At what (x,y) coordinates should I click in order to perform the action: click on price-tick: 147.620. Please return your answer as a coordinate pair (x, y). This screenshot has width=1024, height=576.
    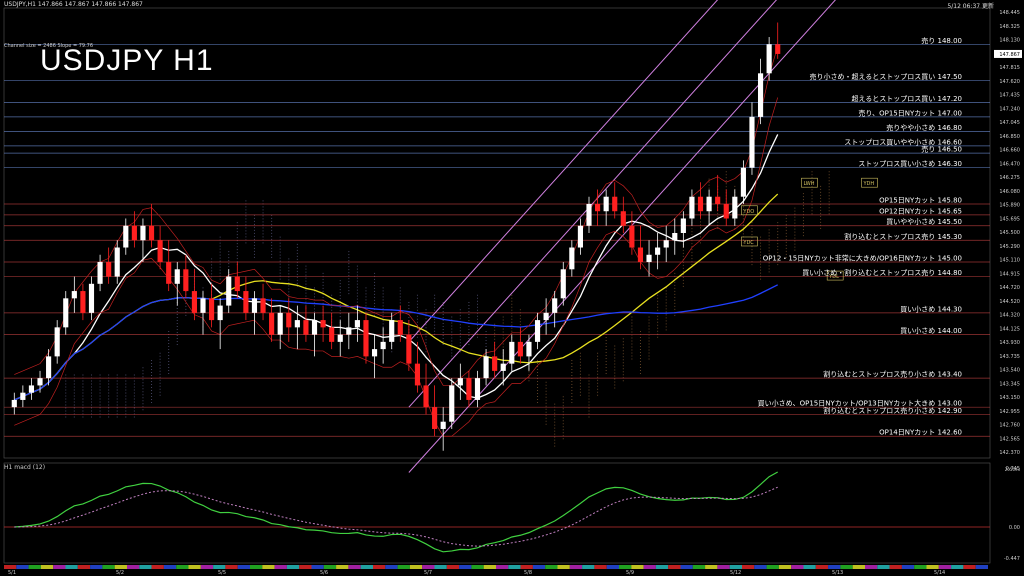
    Looking at the image, I should click on (1009, 82).